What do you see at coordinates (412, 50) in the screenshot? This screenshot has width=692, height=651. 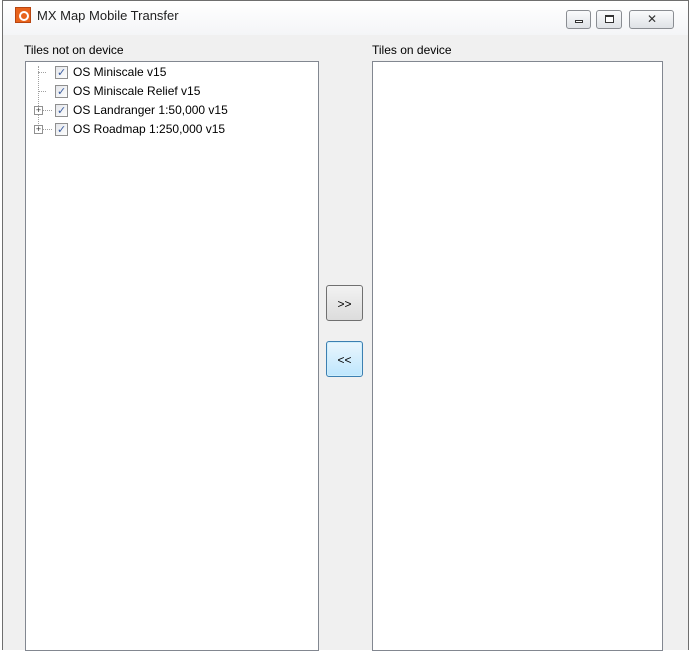 I see `tiles-on-device-label: Tiles on device` at bounding box center [412, 50].